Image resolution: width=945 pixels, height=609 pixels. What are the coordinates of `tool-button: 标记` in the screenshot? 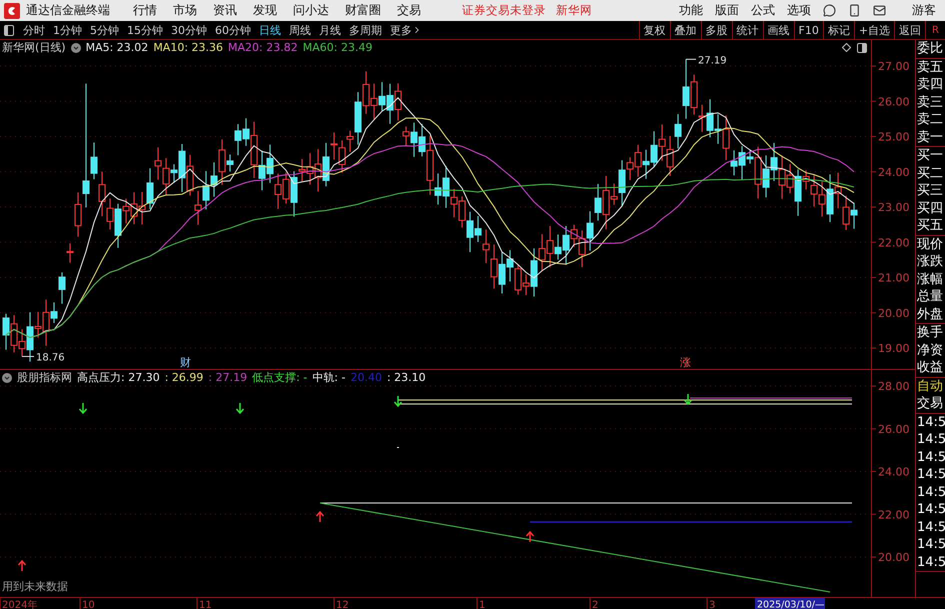 It's located at (838, 30).